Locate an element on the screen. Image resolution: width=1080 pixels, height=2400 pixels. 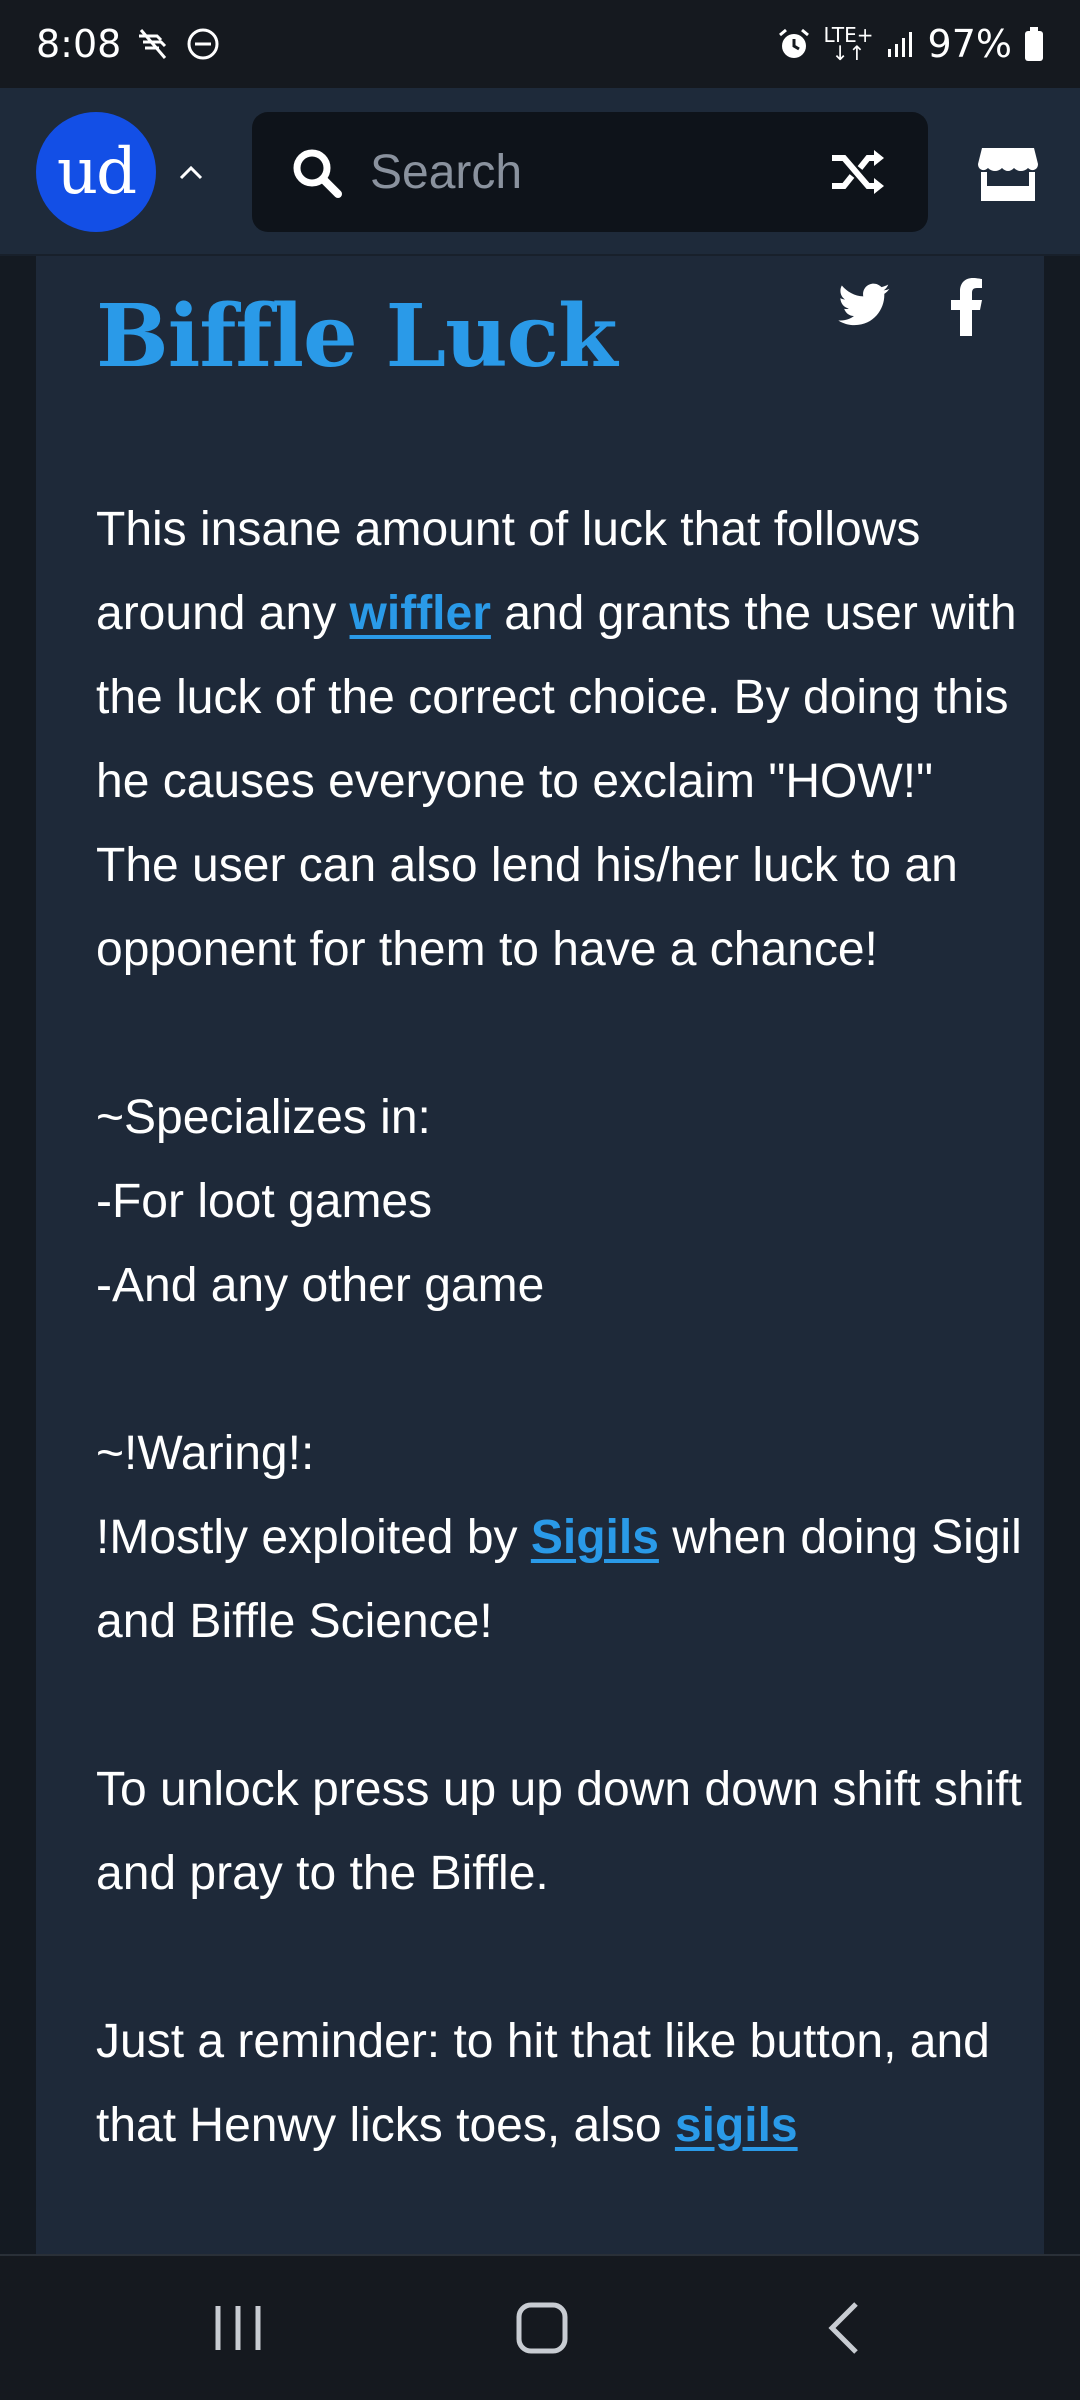
data-arrows-icon: ↓↑ is located at coordinates (848, 53).